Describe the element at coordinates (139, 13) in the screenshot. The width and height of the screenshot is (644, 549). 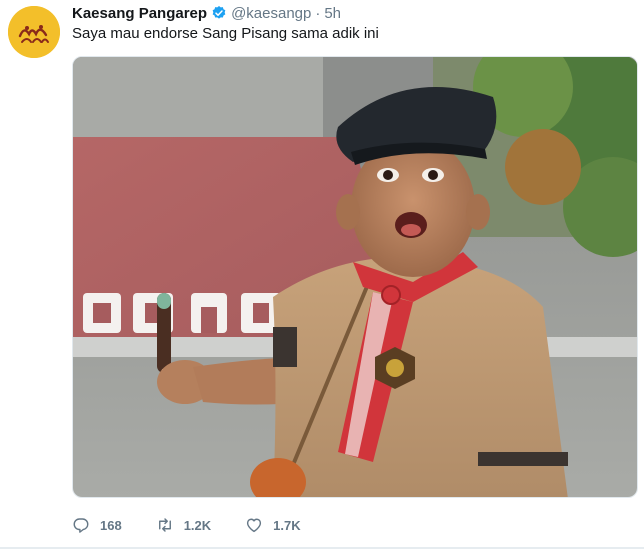
I see `author-name: Kaesang Pangarep` at that location.